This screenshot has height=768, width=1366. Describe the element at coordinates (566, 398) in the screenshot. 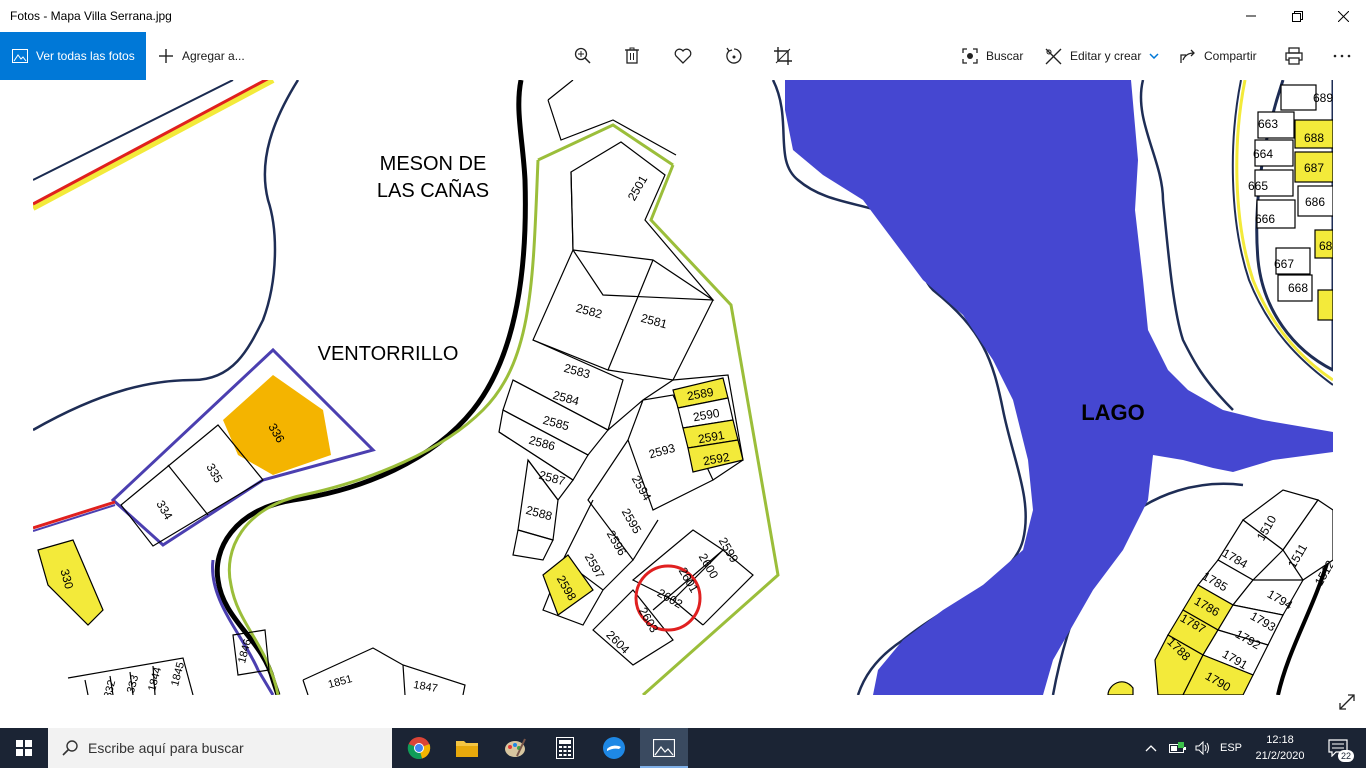

I see `svg-text: 2584` at that location.